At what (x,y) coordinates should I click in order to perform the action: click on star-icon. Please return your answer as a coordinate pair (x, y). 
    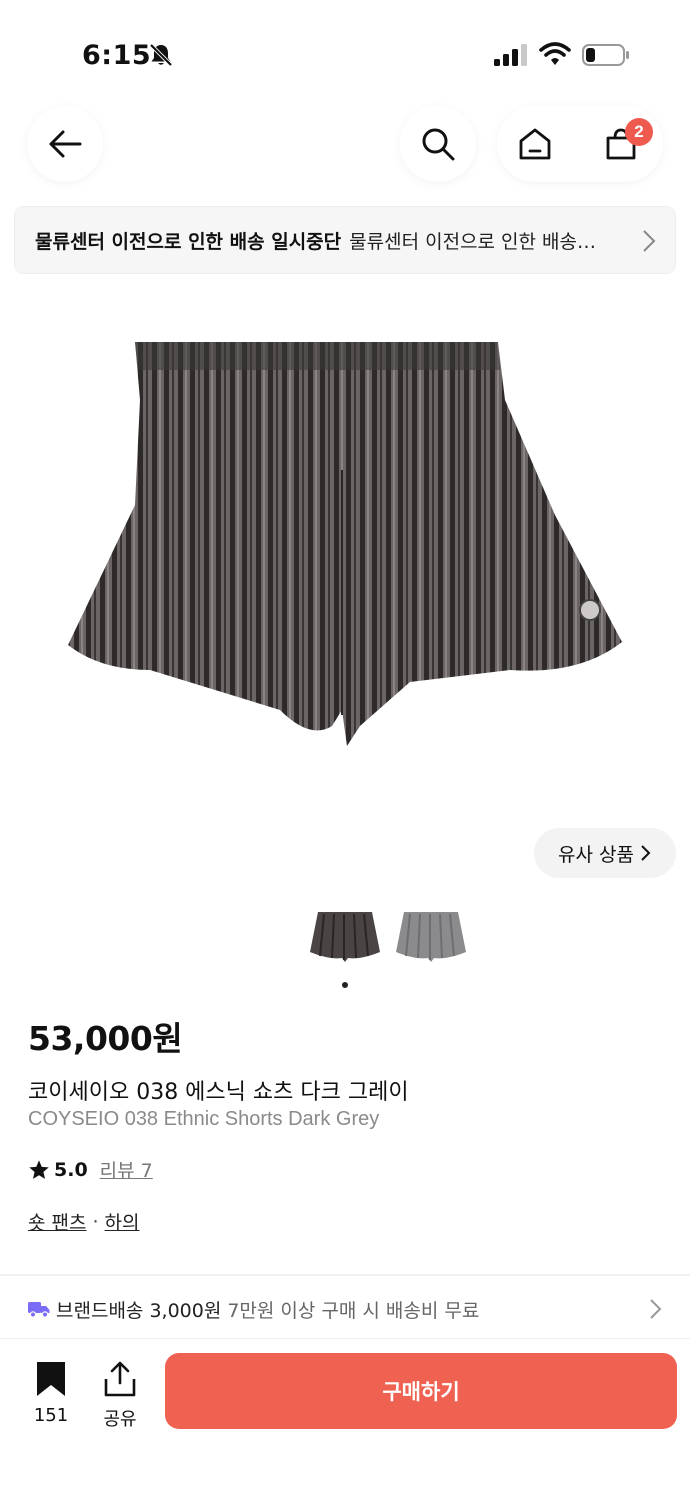
    Looking at the image, I should click on (39, 1169).